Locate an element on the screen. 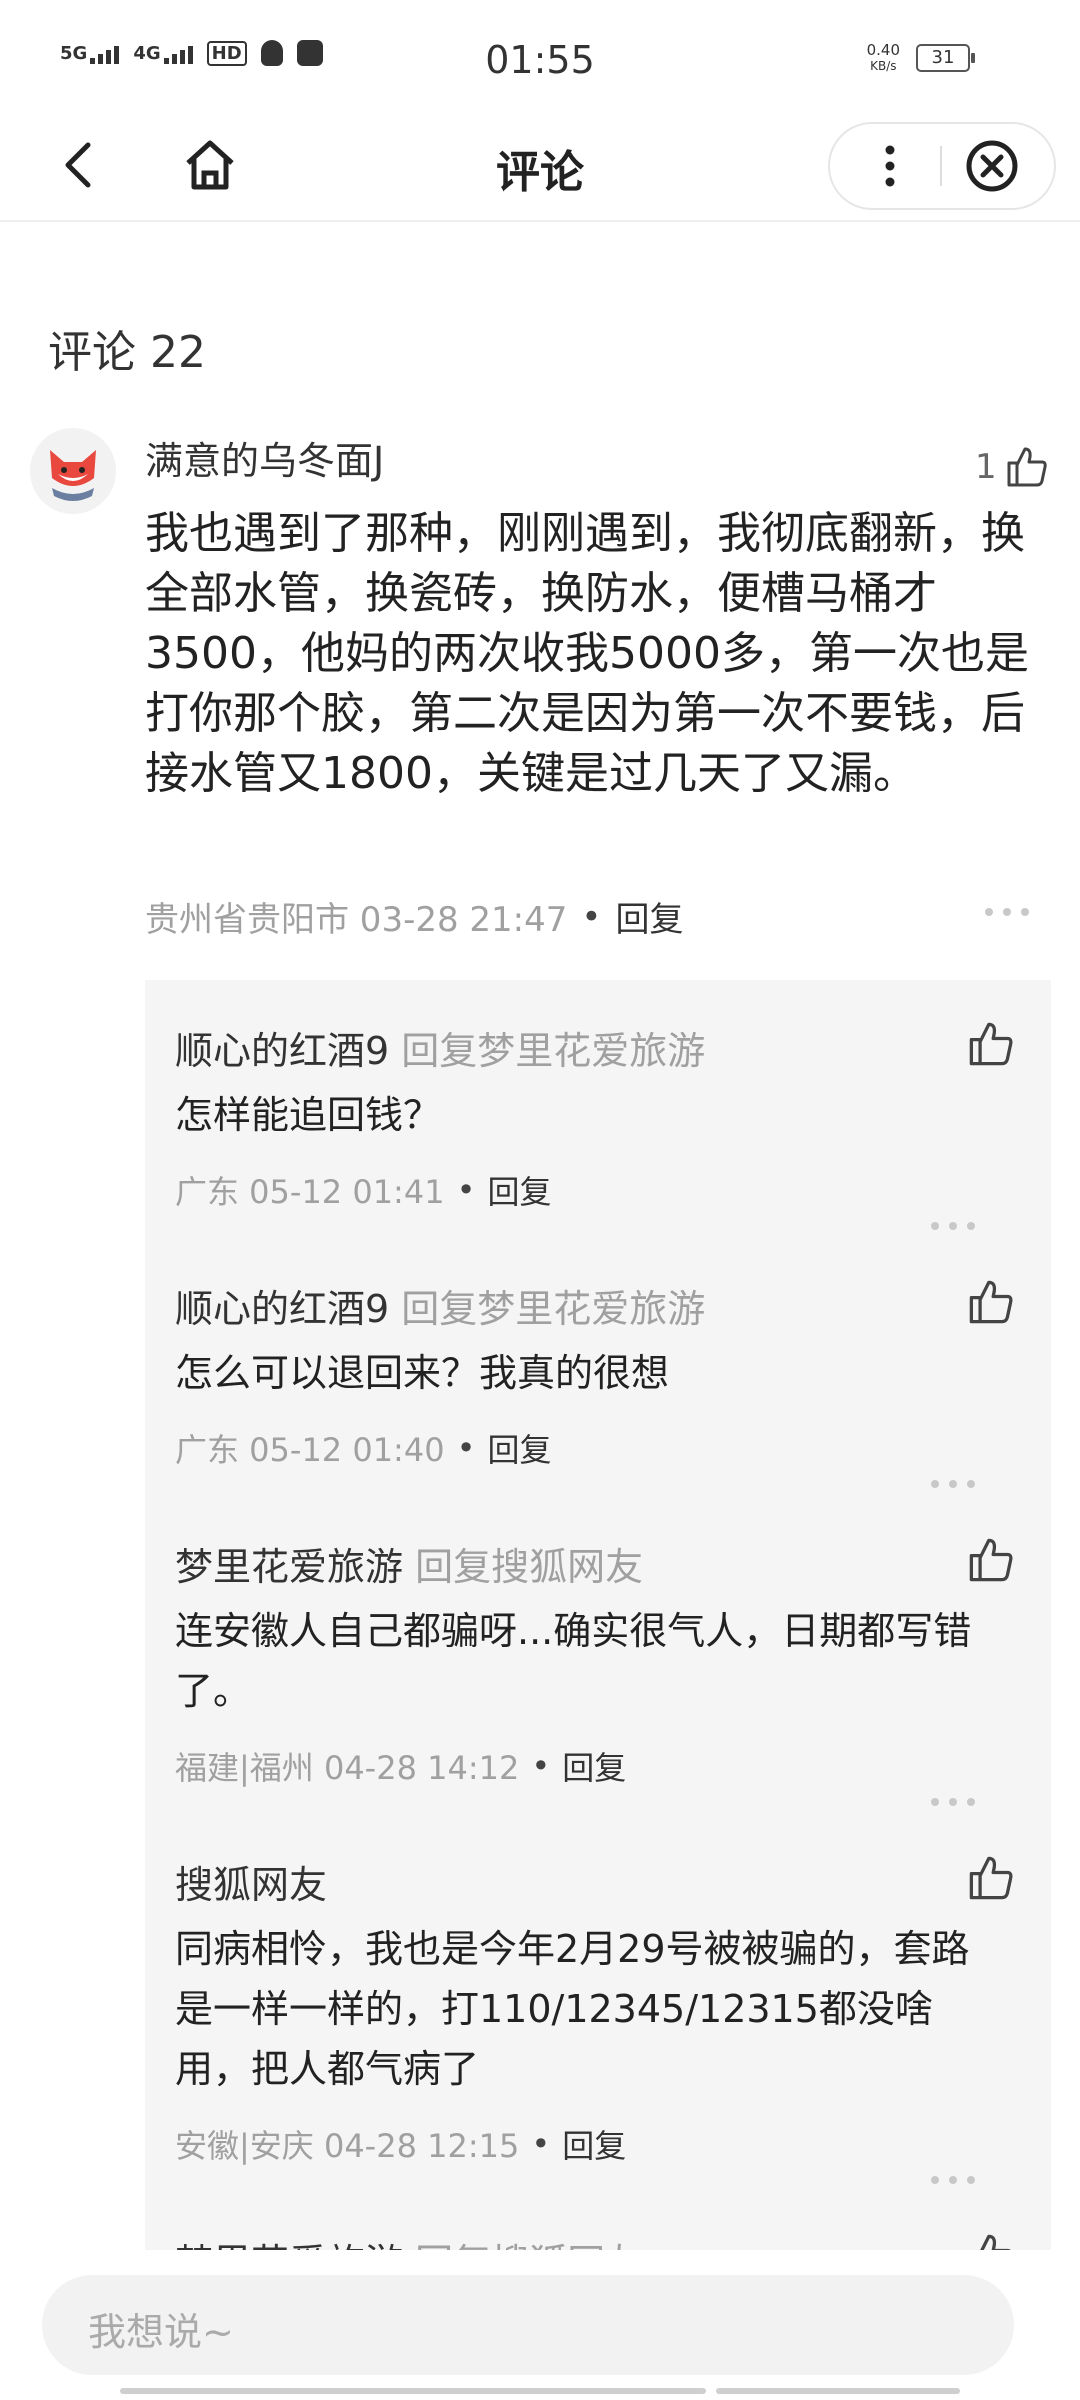  list-item: 梦里花爱旅游 回复搜狐网友 is located at coordinates (595, 2241).